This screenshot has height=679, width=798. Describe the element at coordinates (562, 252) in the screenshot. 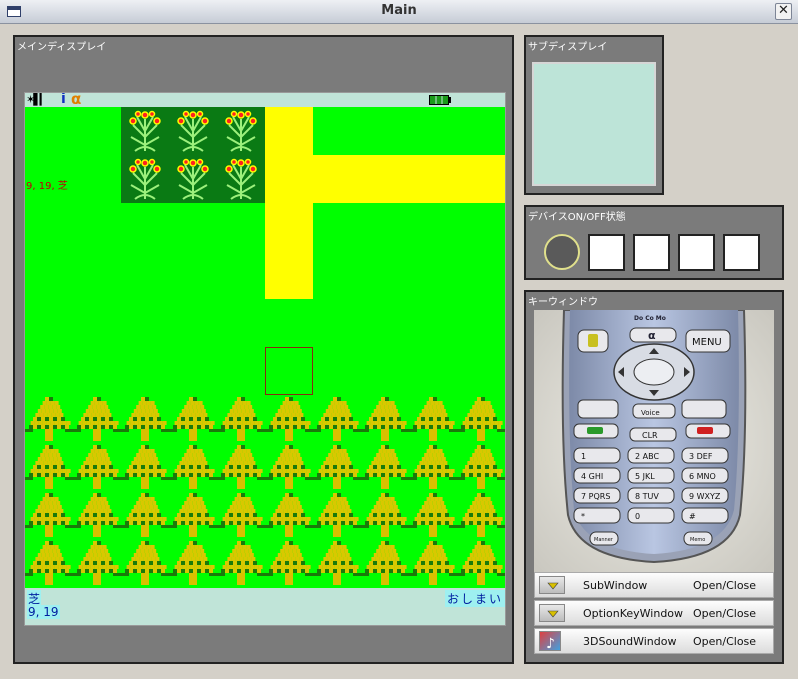

I see `status-indicator-circle` at that location.